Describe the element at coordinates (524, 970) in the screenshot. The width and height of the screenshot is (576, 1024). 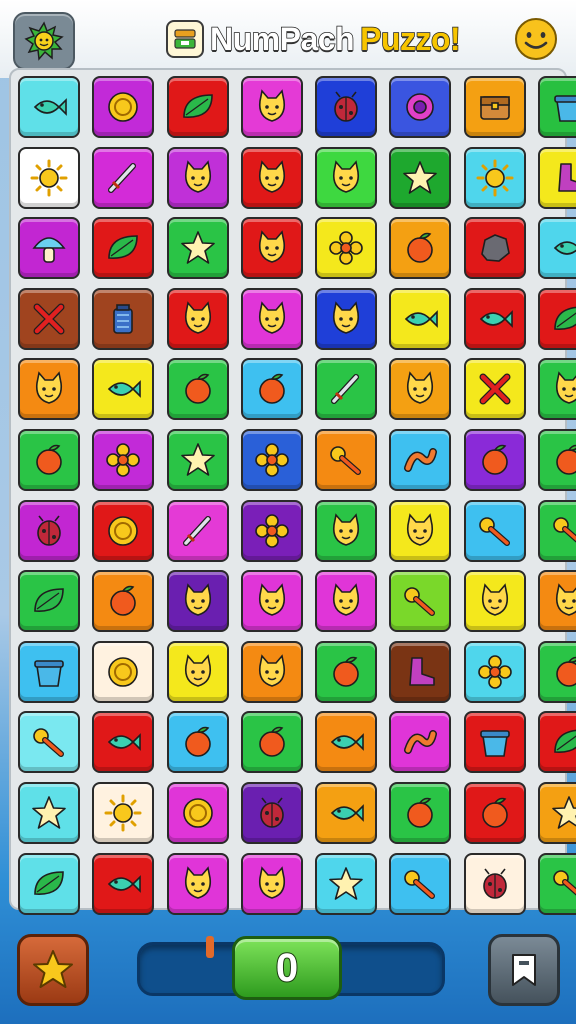
I see `bookmark-button` at that location.